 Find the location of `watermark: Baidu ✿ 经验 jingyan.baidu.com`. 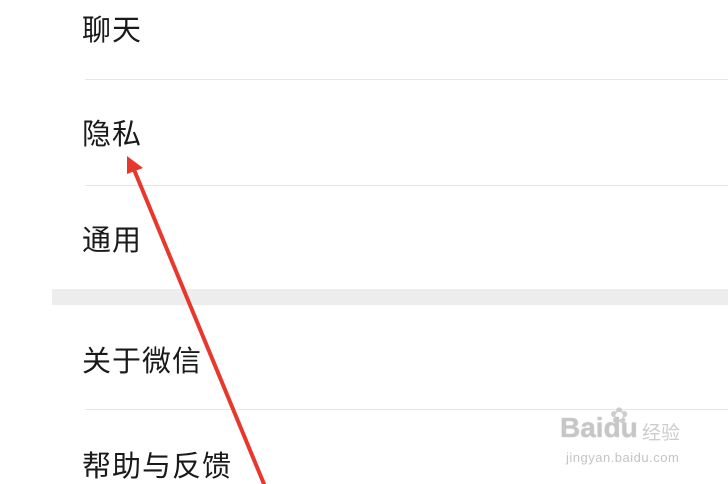

watermark: Baidu ✿ 经验 jingyan.baidu.com is located at coordinates (640, 437).